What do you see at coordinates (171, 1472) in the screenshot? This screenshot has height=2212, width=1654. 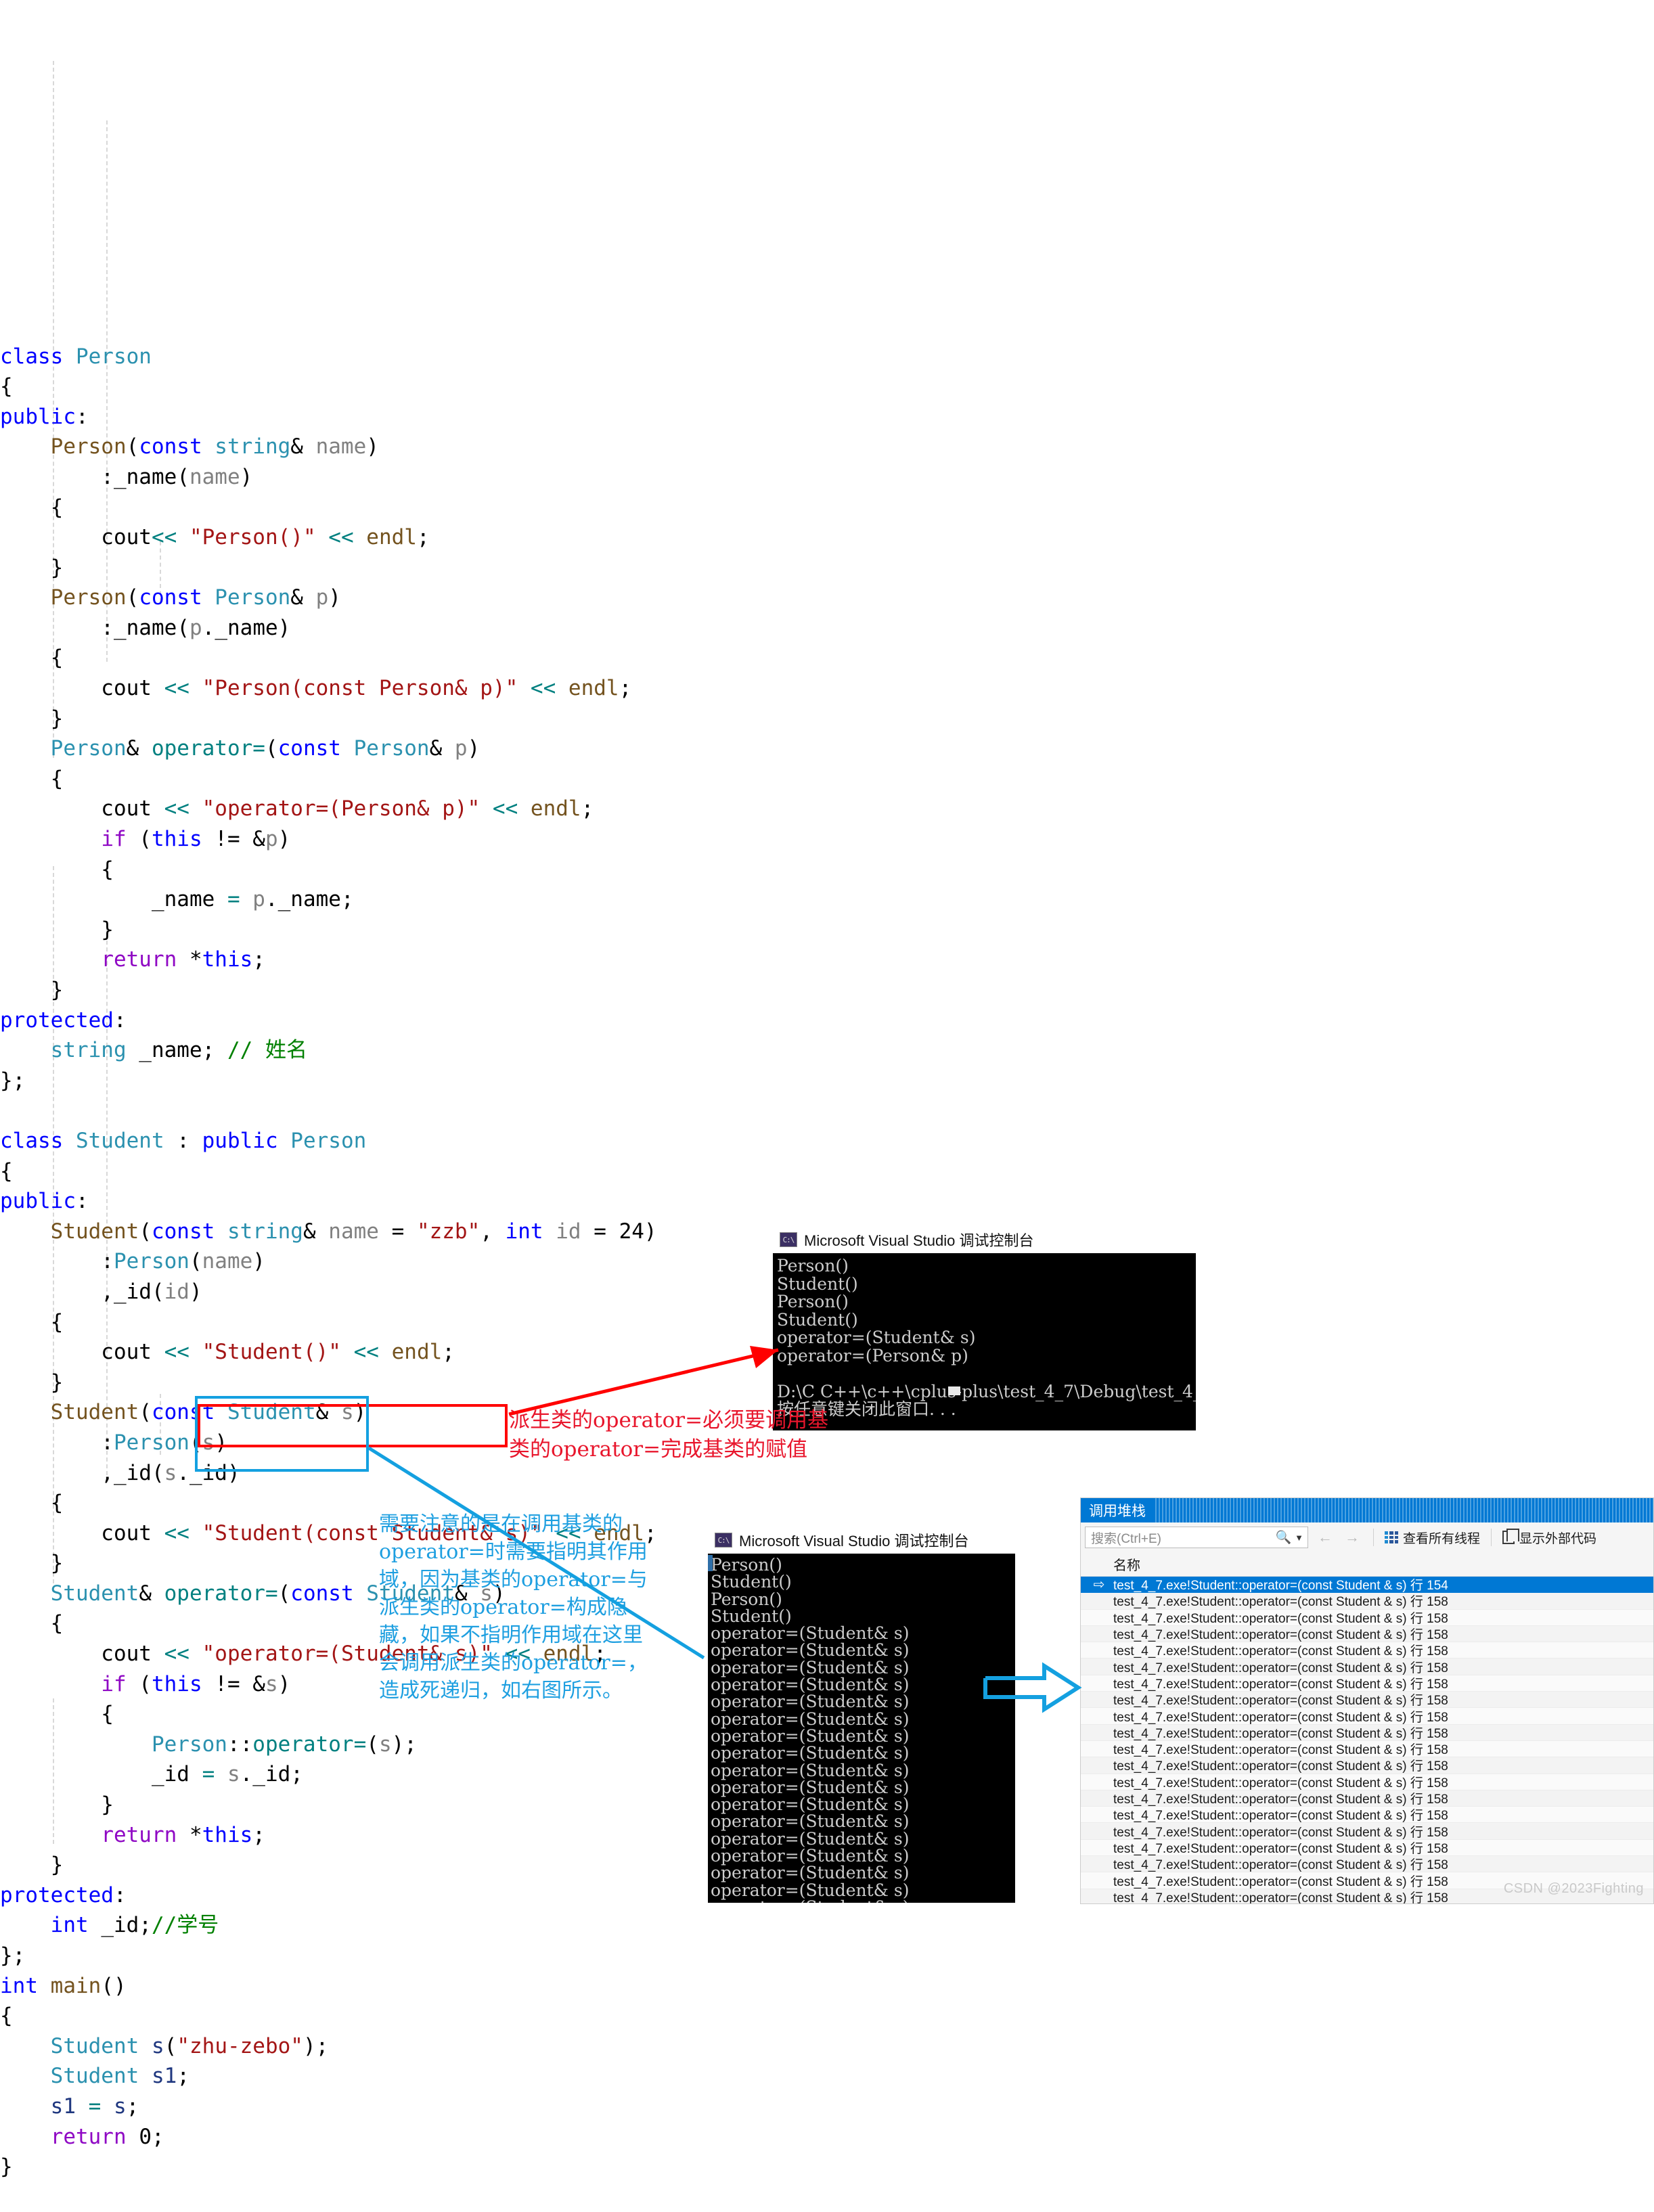 I see `code-token: s` at bounding box center [171, 1472].